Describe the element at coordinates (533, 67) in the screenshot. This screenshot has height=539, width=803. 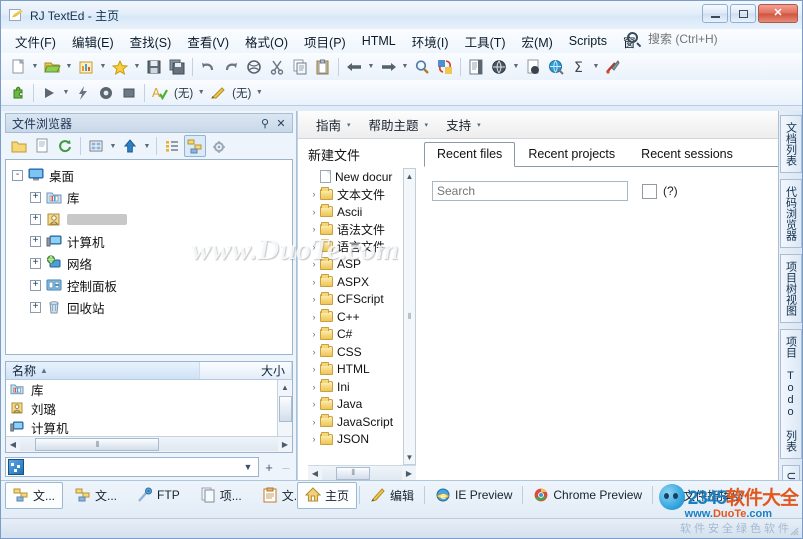
I see `page-preview-button` at that location.